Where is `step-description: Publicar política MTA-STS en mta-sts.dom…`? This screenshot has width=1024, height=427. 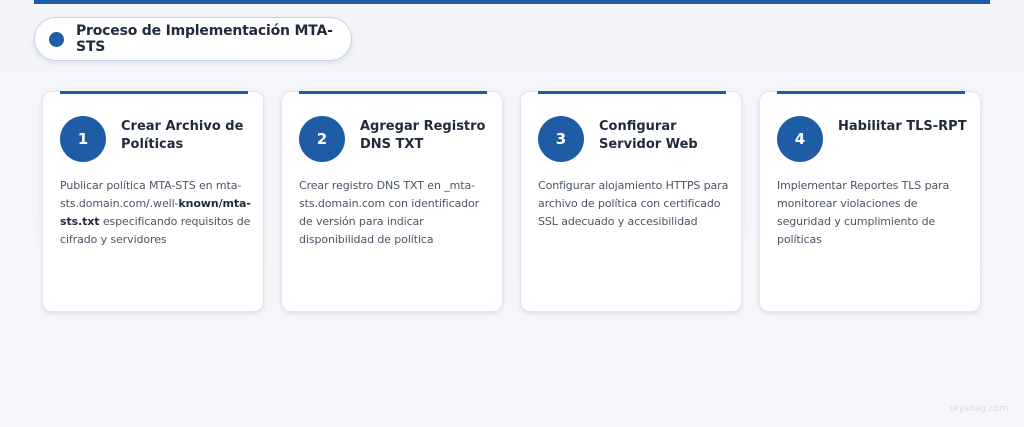
step-description: Publicar política MTA-STS en mta-sts.dom… is located at coordinates (156, 213).